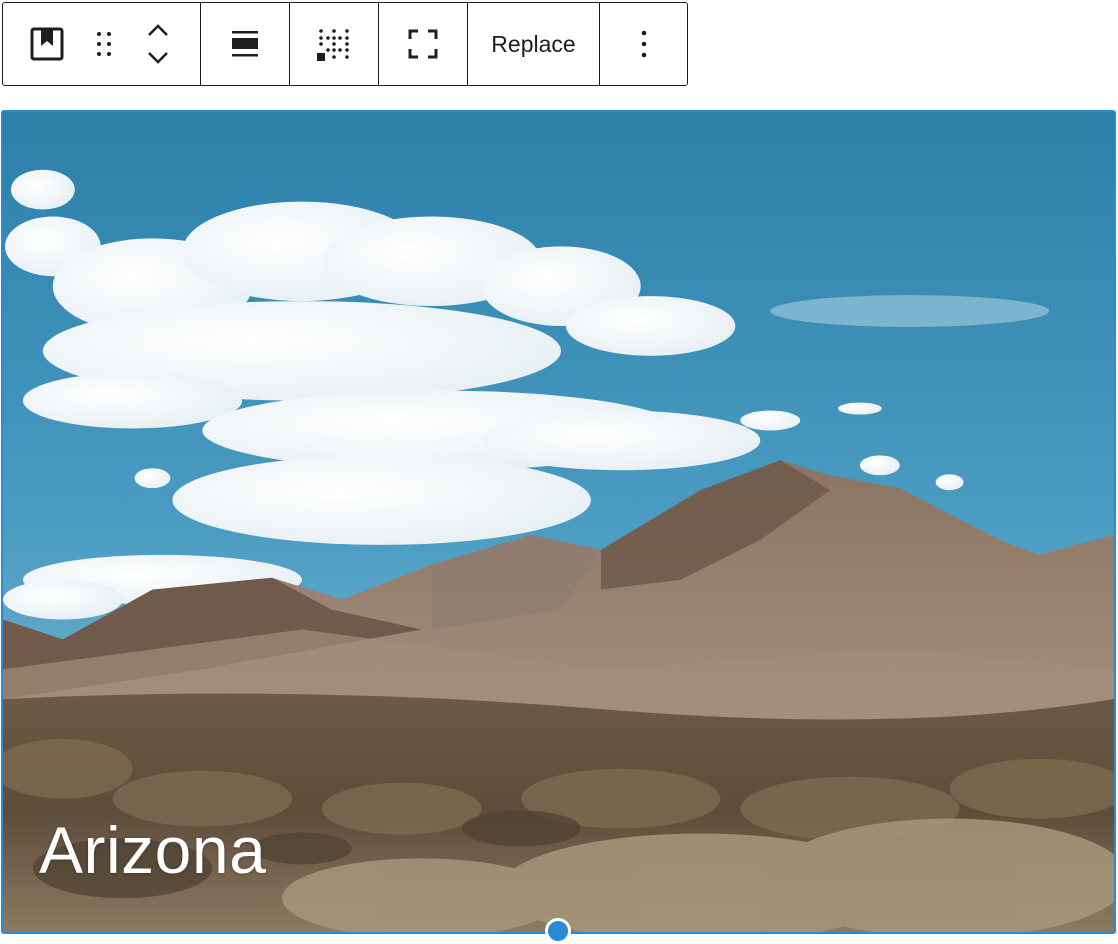 The image size is (1118, 944). What do you see at coordinates (558, 931) in the screenshot?
I see `resize-handle` at bounding box center [558, 931].